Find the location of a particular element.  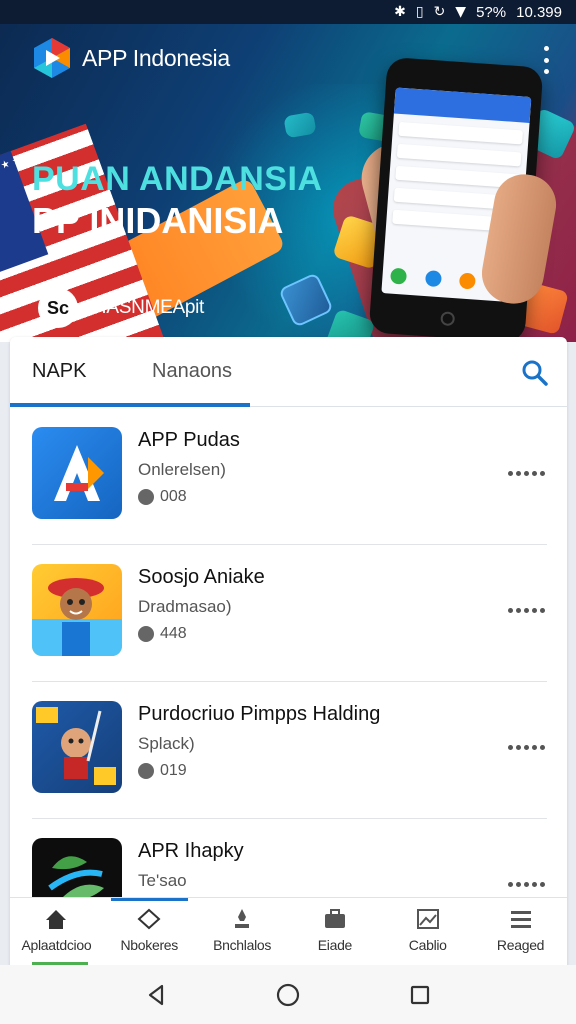

app-user-count: 008 is located at coordinates (189, 497).